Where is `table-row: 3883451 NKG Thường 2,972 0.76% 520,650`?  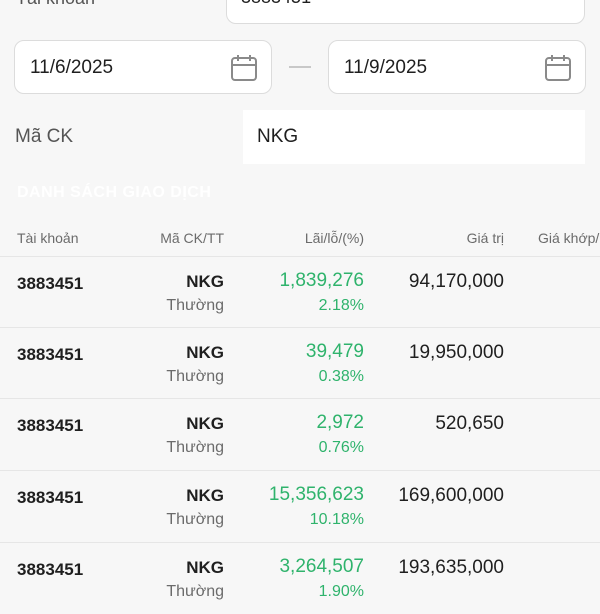
table-row: 3883451 NKG Thường 2,972 0.76% 520,650 is located at coordinates (300, 434).